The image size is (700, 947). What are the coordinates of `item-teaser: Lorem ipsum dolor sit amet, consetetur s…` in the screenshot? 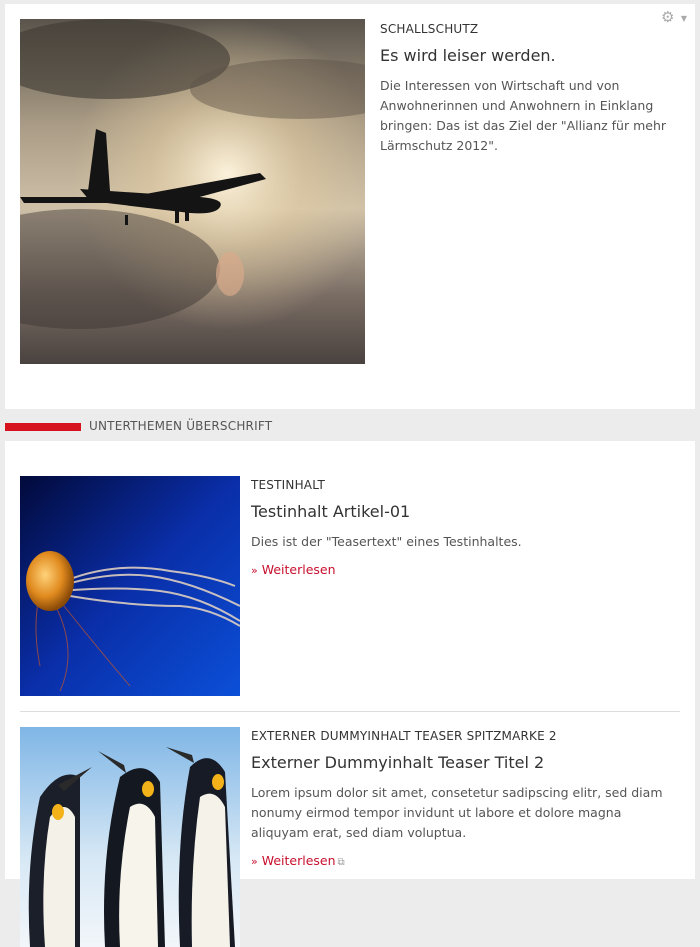 It's located at (457, 812).